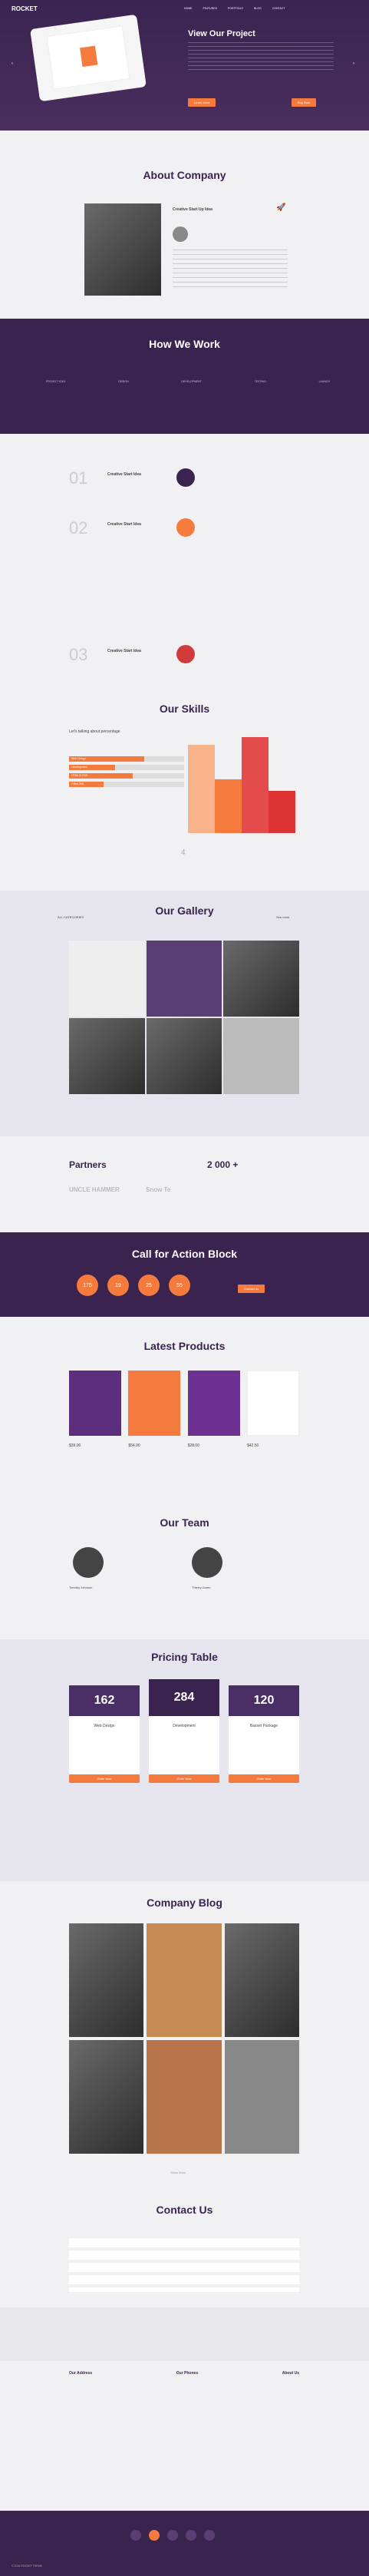  Describe the element at coordinates (88, 1164) in the screenshot. I see `partners-title: Partners` at that location.